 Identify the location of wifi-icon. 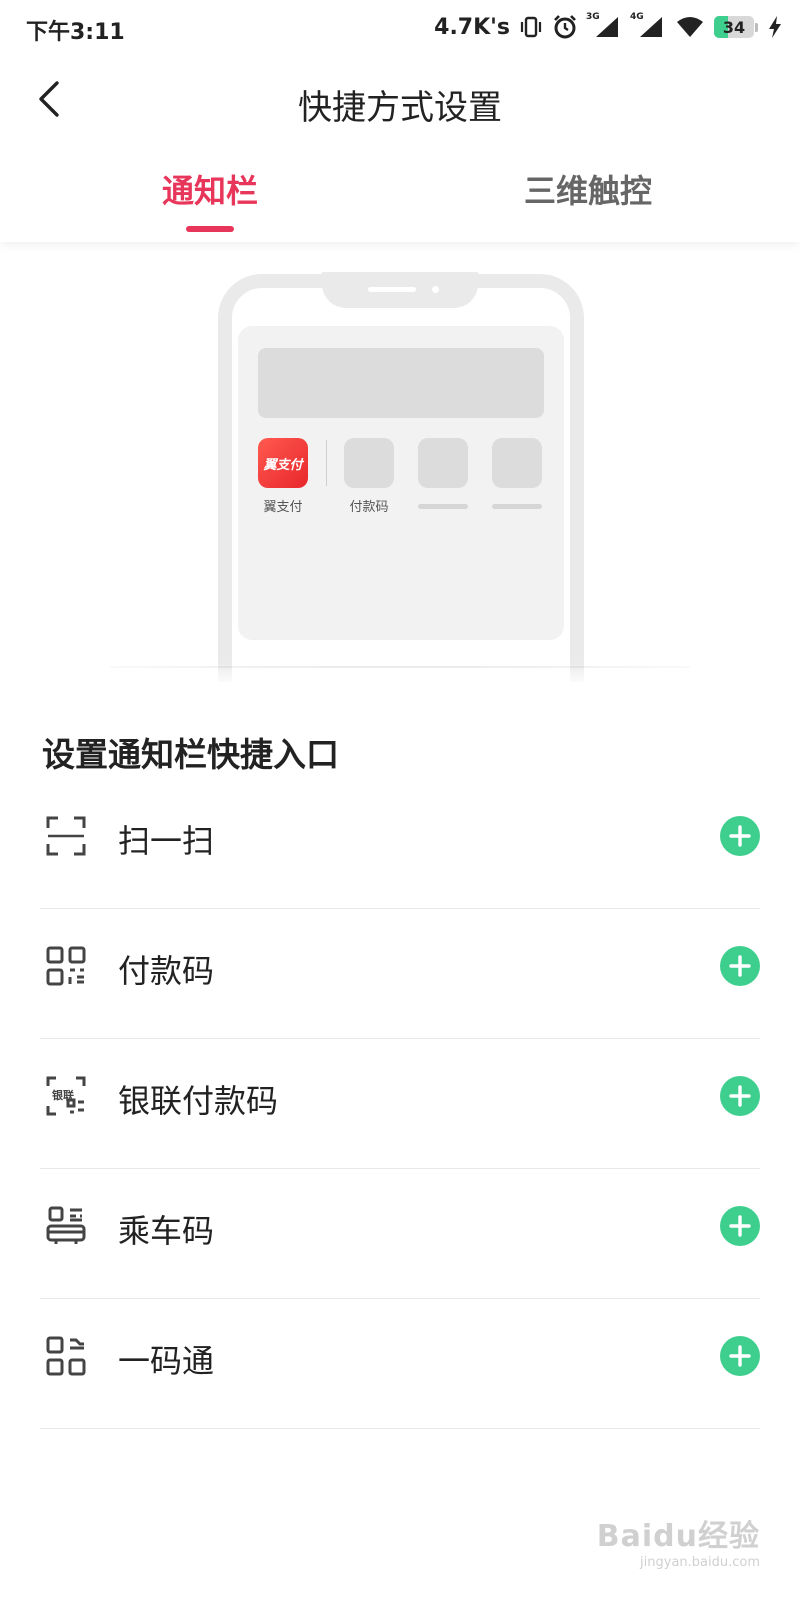
(690, 27).